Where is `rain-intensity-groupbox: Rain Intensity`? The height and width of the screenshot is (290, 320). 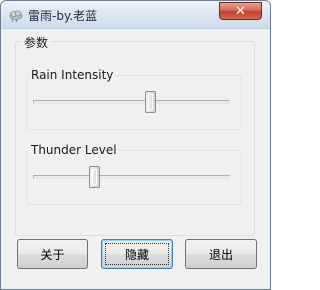 rain-intensity-groupbox: Rain Intensity is located at coordinates (134, 99).